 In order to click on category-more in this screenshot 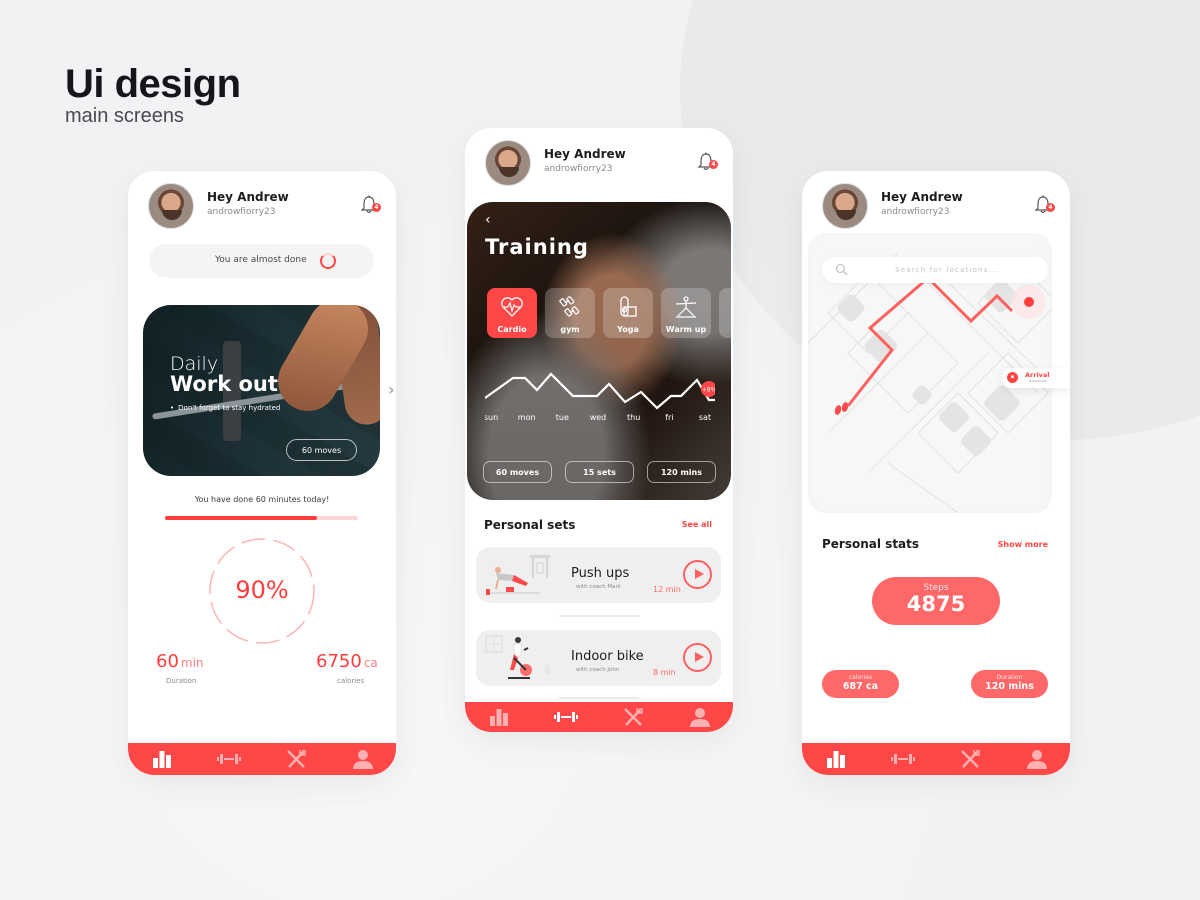, I will do `click(725, 313)`.